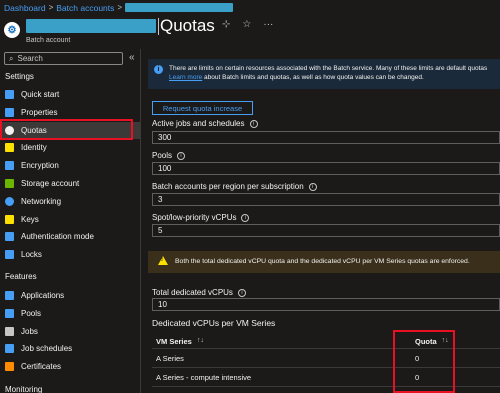 This screenshot has height=393, width=500. What do you see at coordinates (48, 40) in the screenshot?
I see `page-subtitle: Batch account` at bounding box center [48, 40].